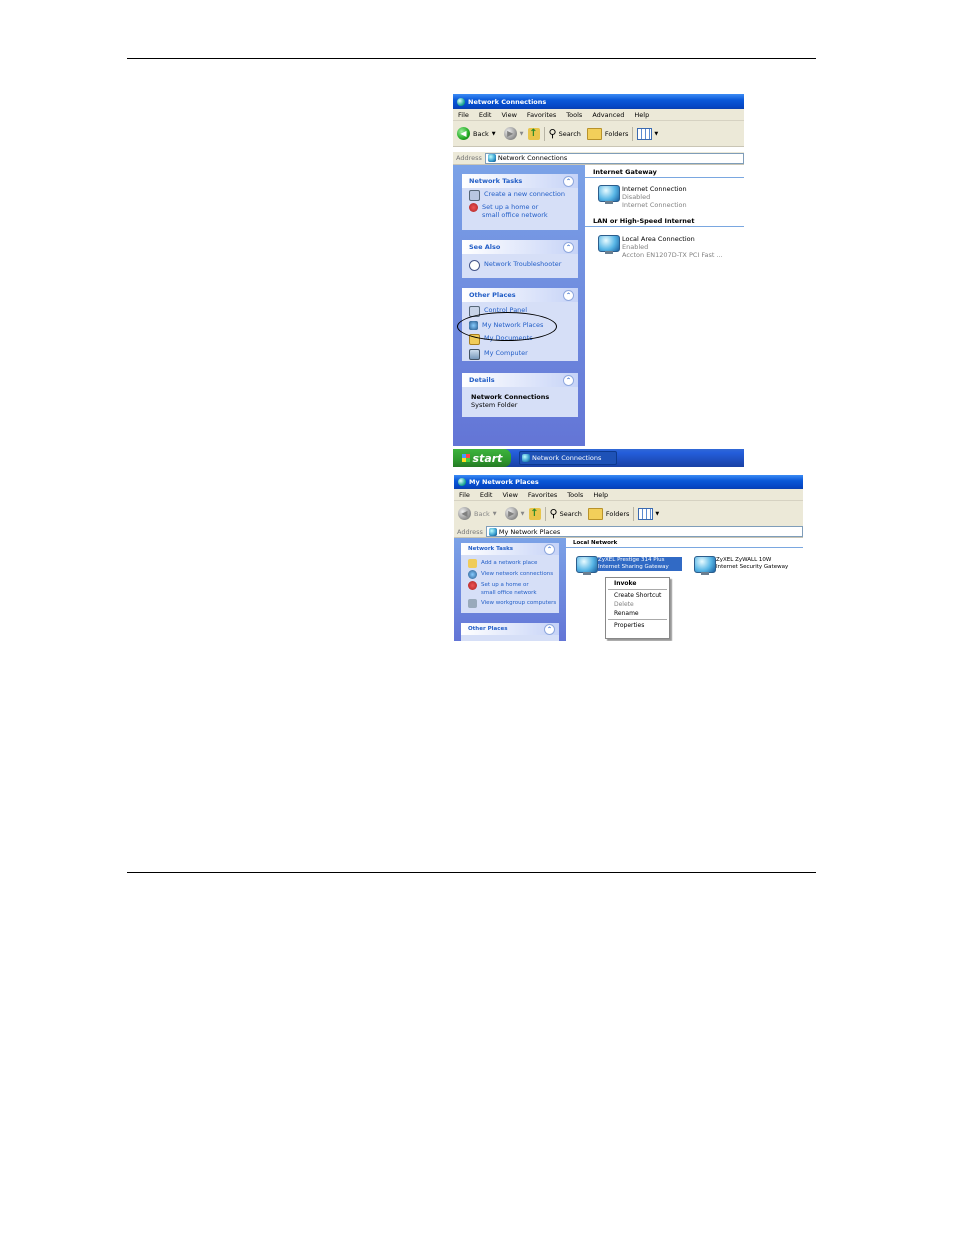 Image resolution: width=954 pixels, height=1235 pixels. What do you see at coordinates (637, 583) in the screenshot?
I see `menu-invoke: Invoke` at bounding box center [637, 583].